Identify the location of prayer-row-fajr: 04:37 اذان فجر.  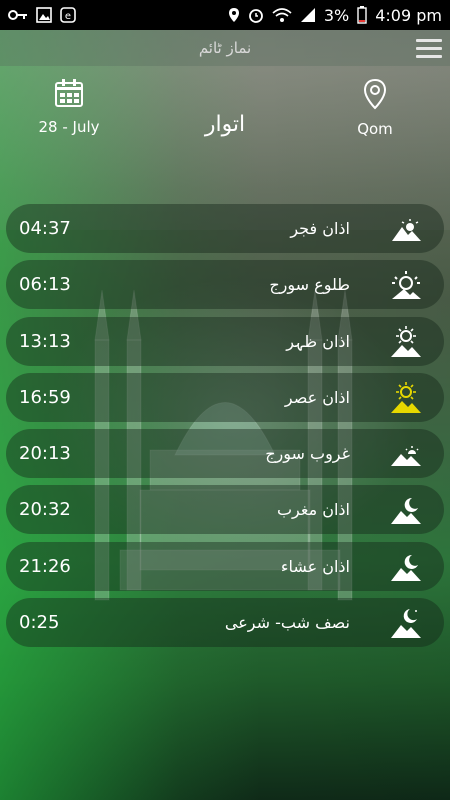
(225, 228).